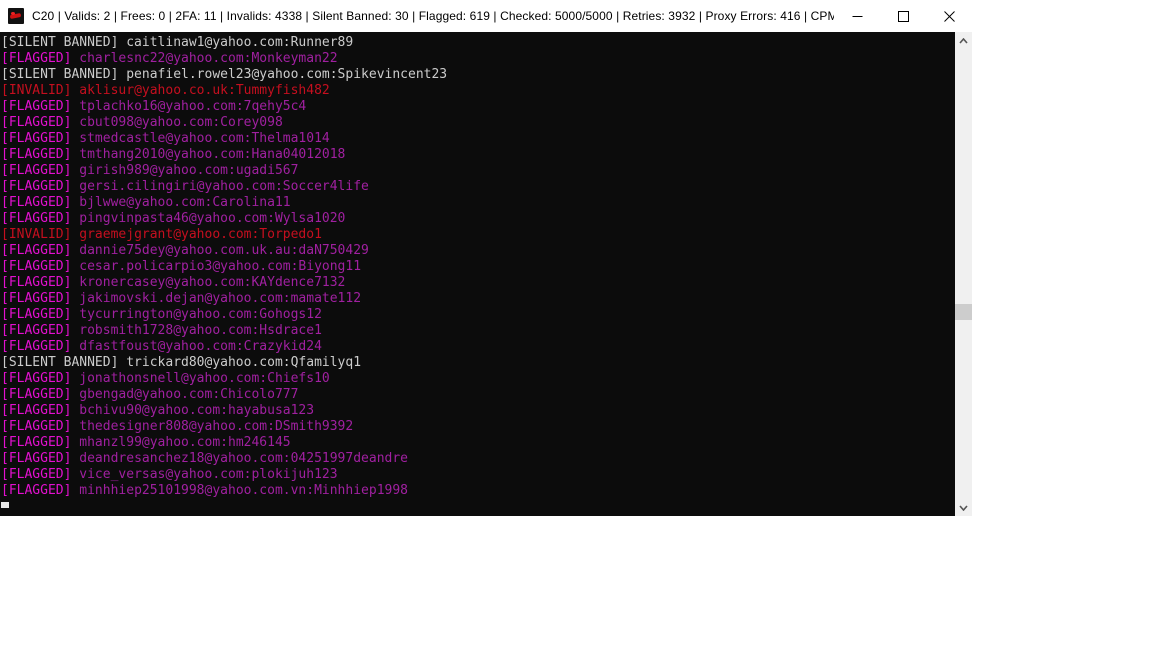  I want to click on credential-text: charlesnc22@yahoo.com:Monkeyman22, so click(208, 58).